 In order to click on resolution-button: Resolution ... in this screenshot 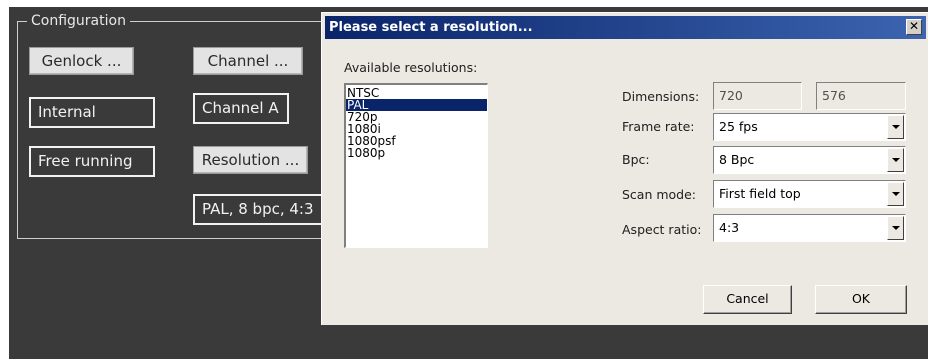, I will do `click(250, 160)`.